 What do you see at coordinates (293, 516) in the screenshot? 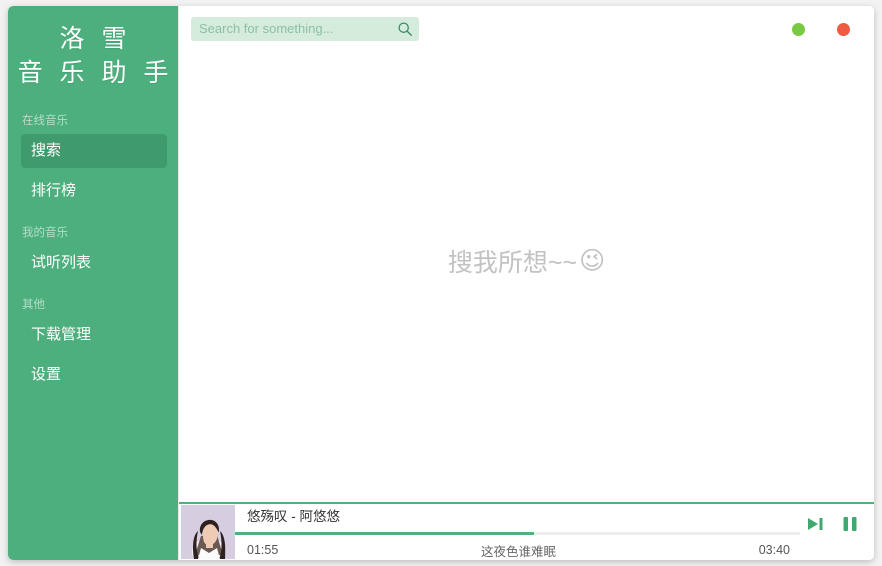
I see `player-track-title: 悠殇叹 - 阿悠悠` at bounding box center [293, 516].